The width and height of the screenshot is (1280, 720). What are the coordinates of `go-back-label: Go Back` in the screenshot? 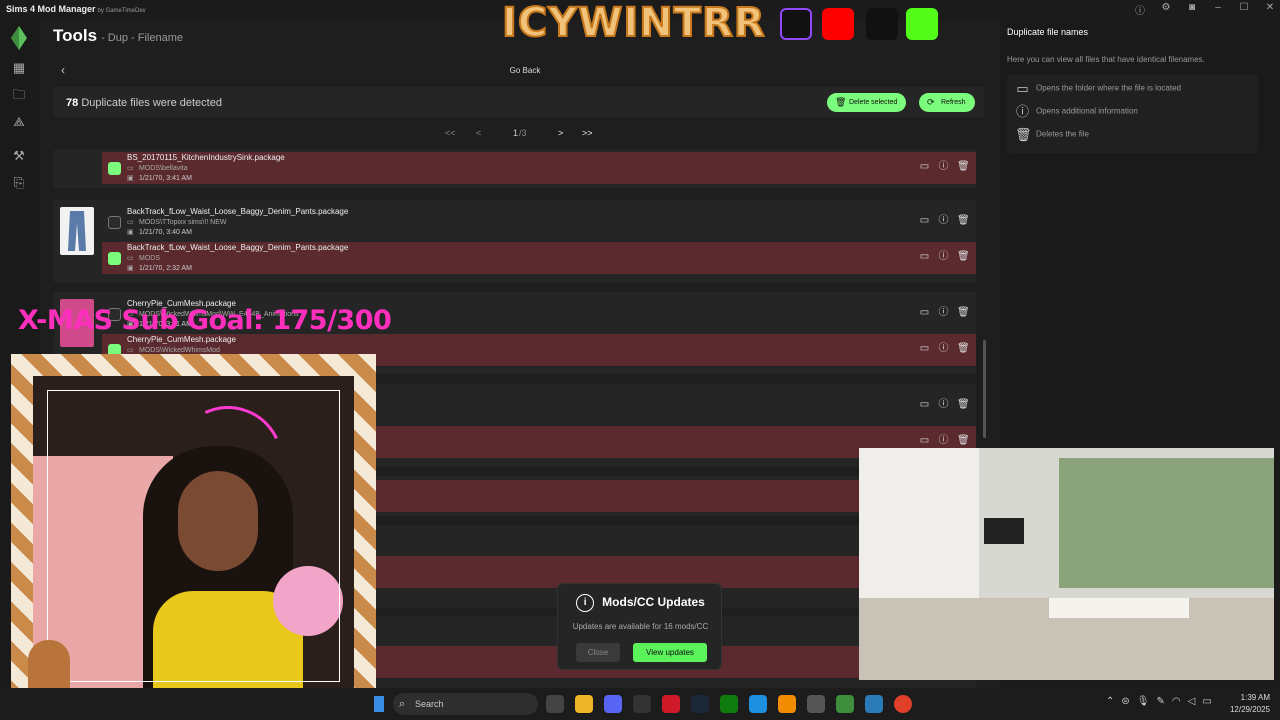 It's located at (525, 70).